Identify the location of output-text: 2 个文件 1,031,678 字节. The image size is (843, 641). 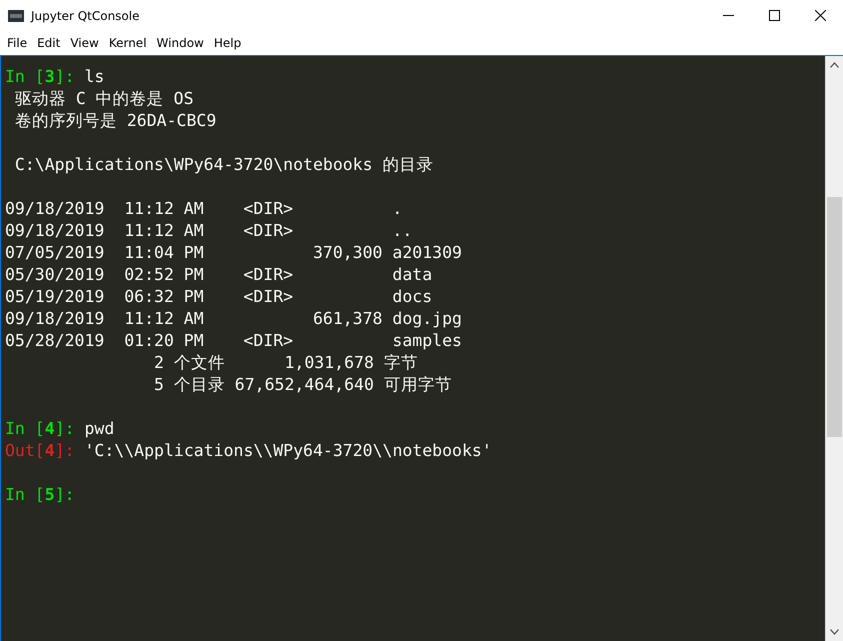
(285, 362).